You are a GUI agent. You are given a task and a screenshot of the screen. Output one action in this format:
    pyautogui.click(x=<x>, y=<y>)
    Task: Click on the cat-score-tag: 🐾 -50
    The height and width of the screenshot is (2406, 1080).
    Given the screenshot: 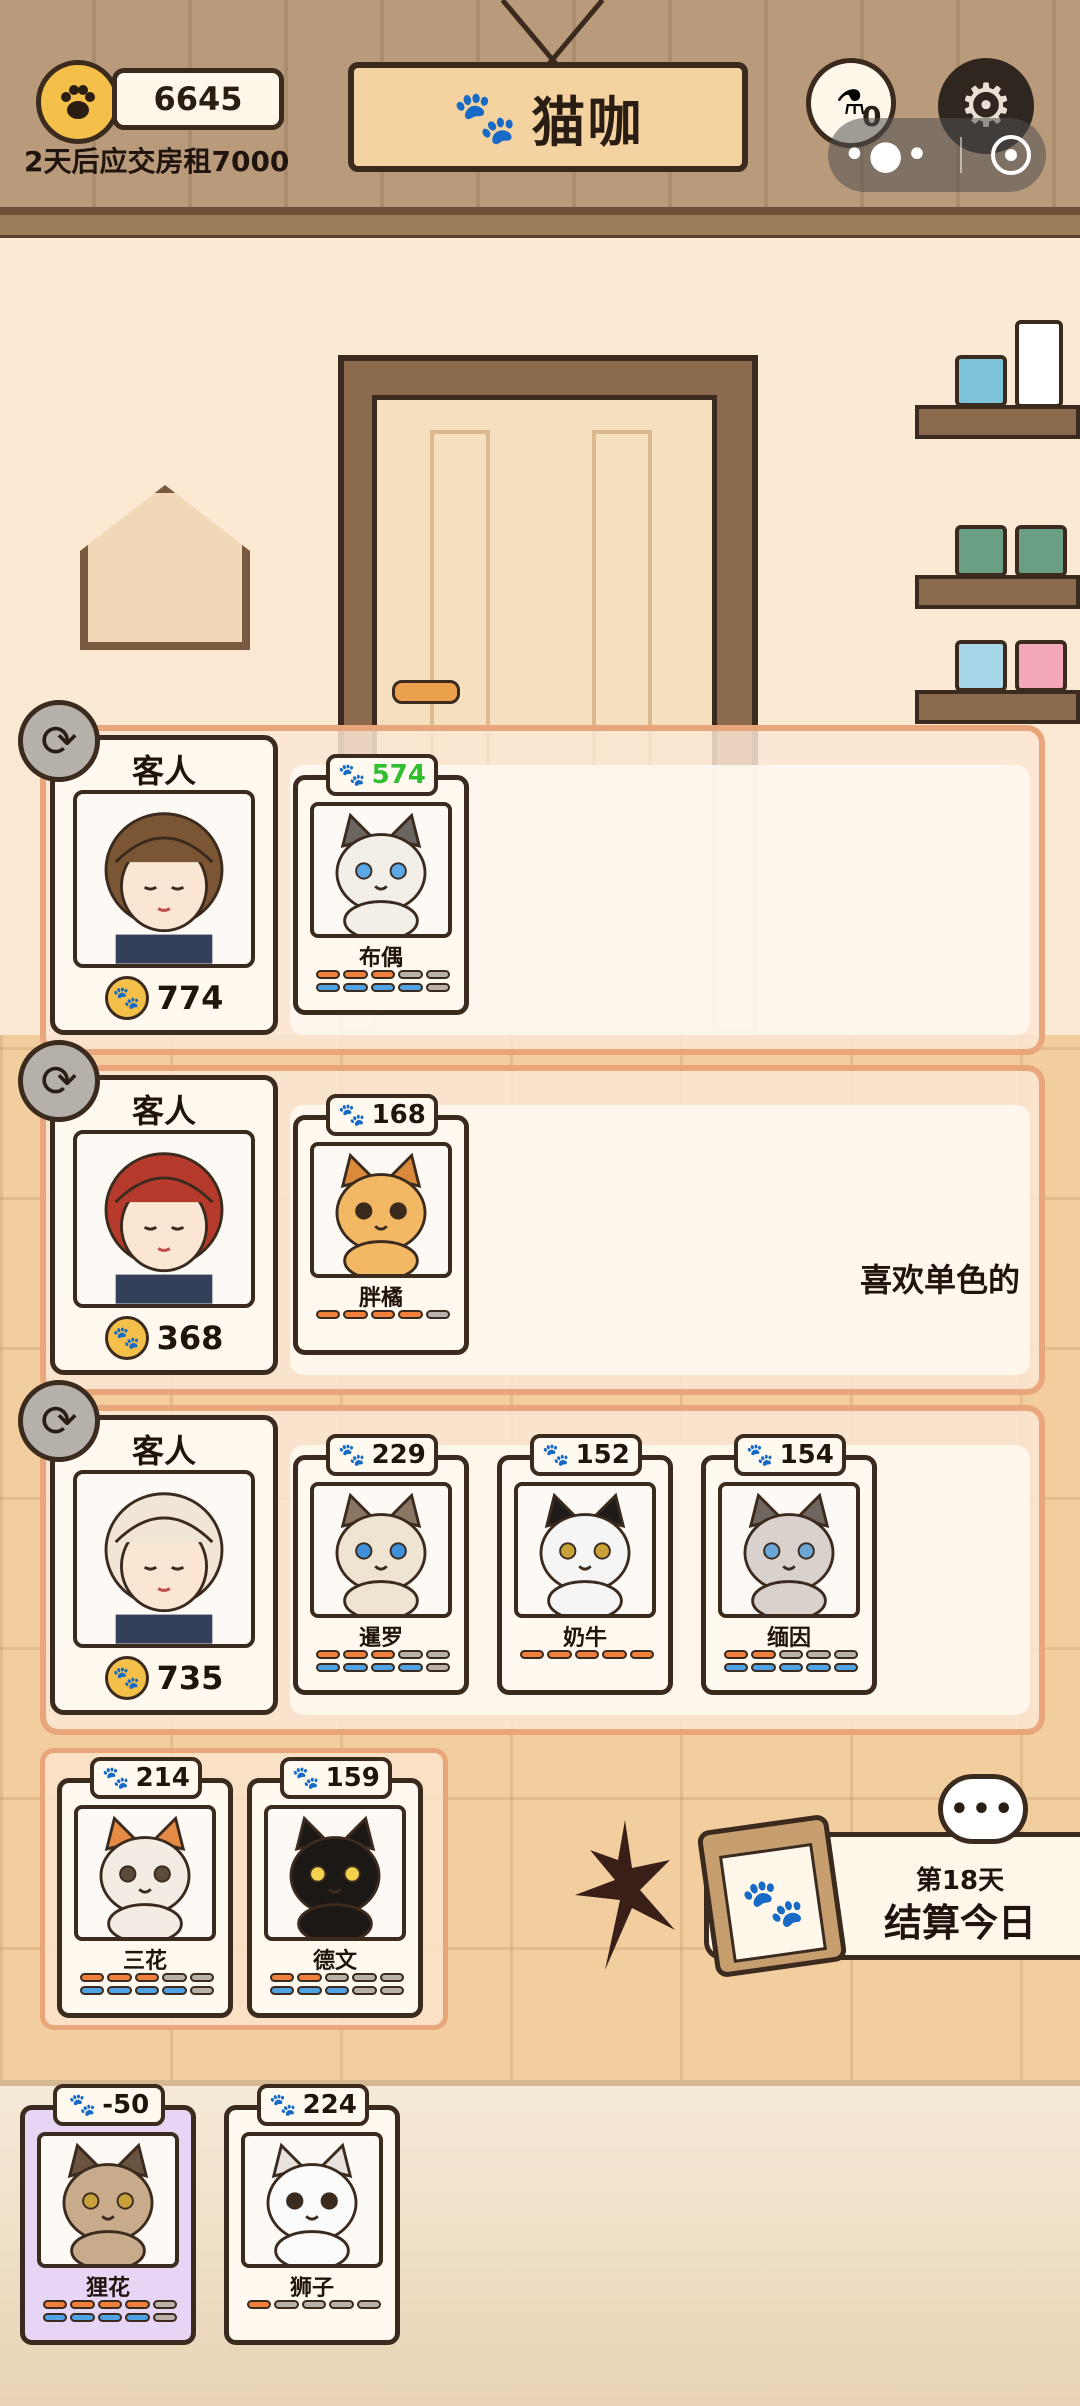 What is the action you would take?
    pyautogui.click(x=109, y=2105)
    